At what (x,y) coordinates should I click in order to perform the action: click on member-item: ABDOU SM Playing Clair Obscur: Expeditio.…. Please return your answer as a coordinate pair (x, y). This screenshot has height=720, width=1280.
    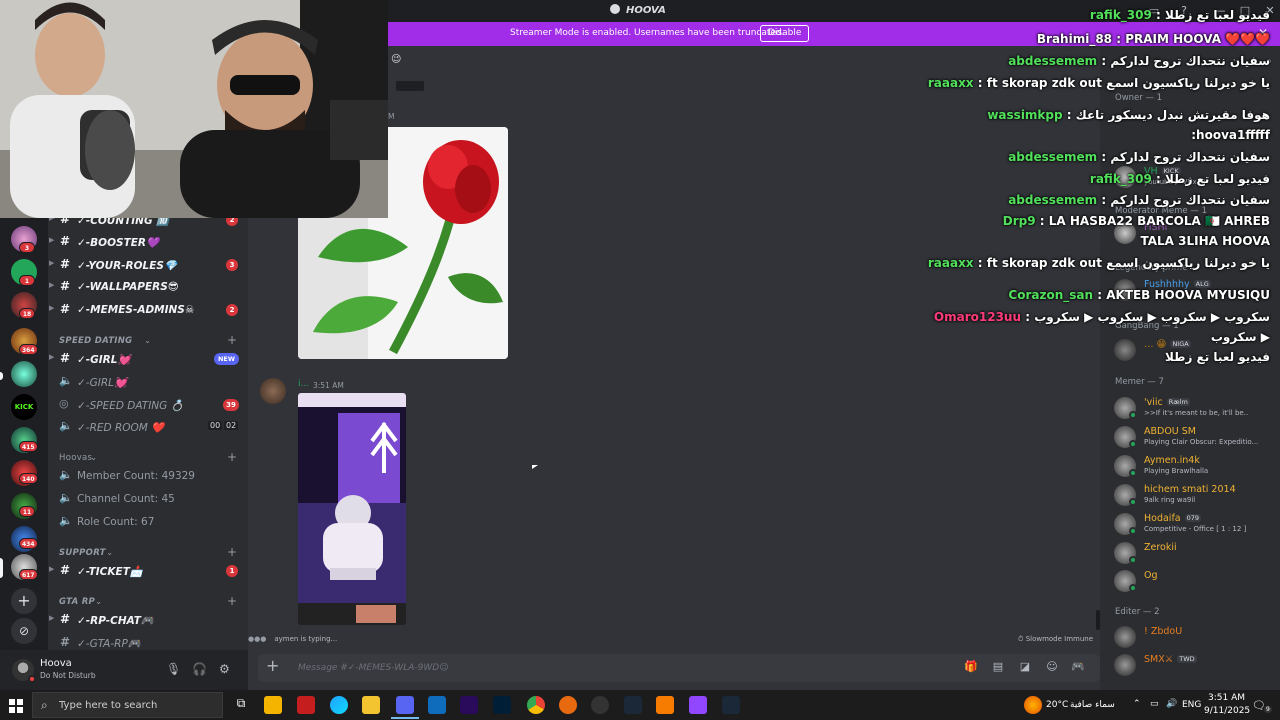
    Looking at the image, I should click on (1197, 436).